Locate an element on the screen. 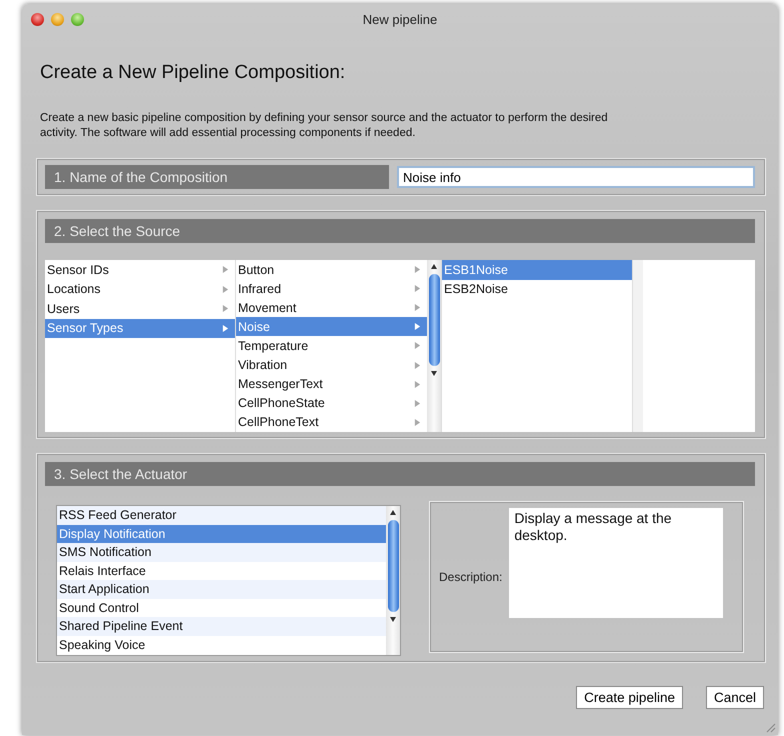 The height and width of the screenshot is (736, 784). minimize-button is located at coordinates (57, 19).